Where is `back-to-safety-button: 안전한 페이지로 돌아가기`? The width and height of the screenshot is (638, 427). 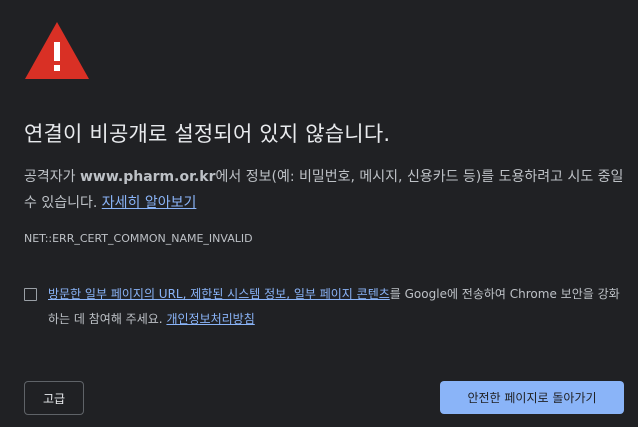
back-to-safety-button: 안전한 페이지로 돌아가기 is located at coordinates (532, 397).